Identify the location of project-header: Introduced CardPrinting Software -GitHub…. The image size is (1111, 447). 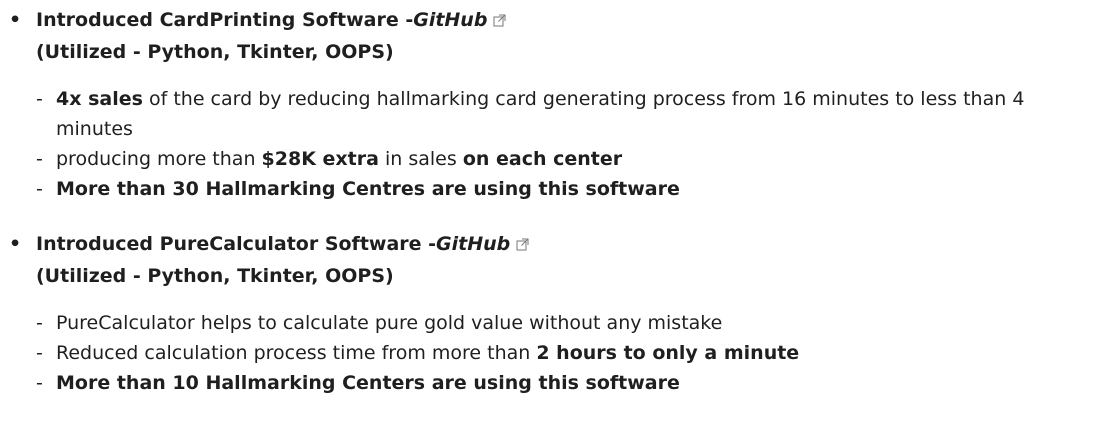
(561, 36).